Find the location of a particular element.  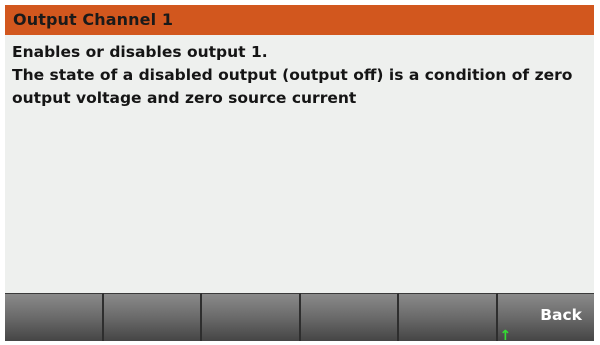

page-title: Output Channel 1 is located at coordinates (299, 20).